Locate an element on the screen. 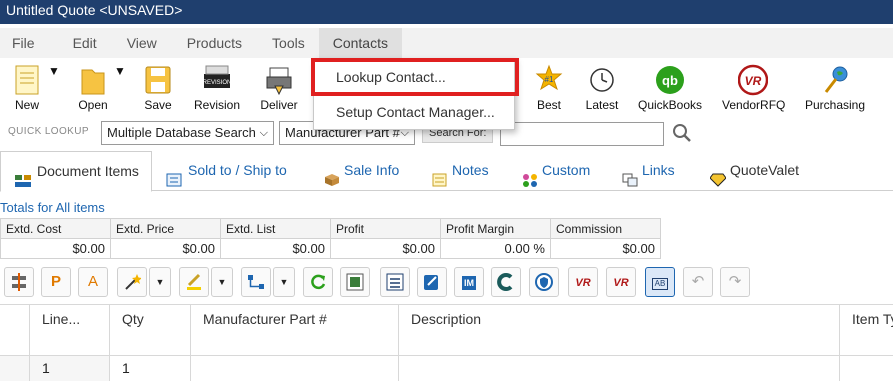  totals-value: 0.00 % is located at coordinates (495, 248).